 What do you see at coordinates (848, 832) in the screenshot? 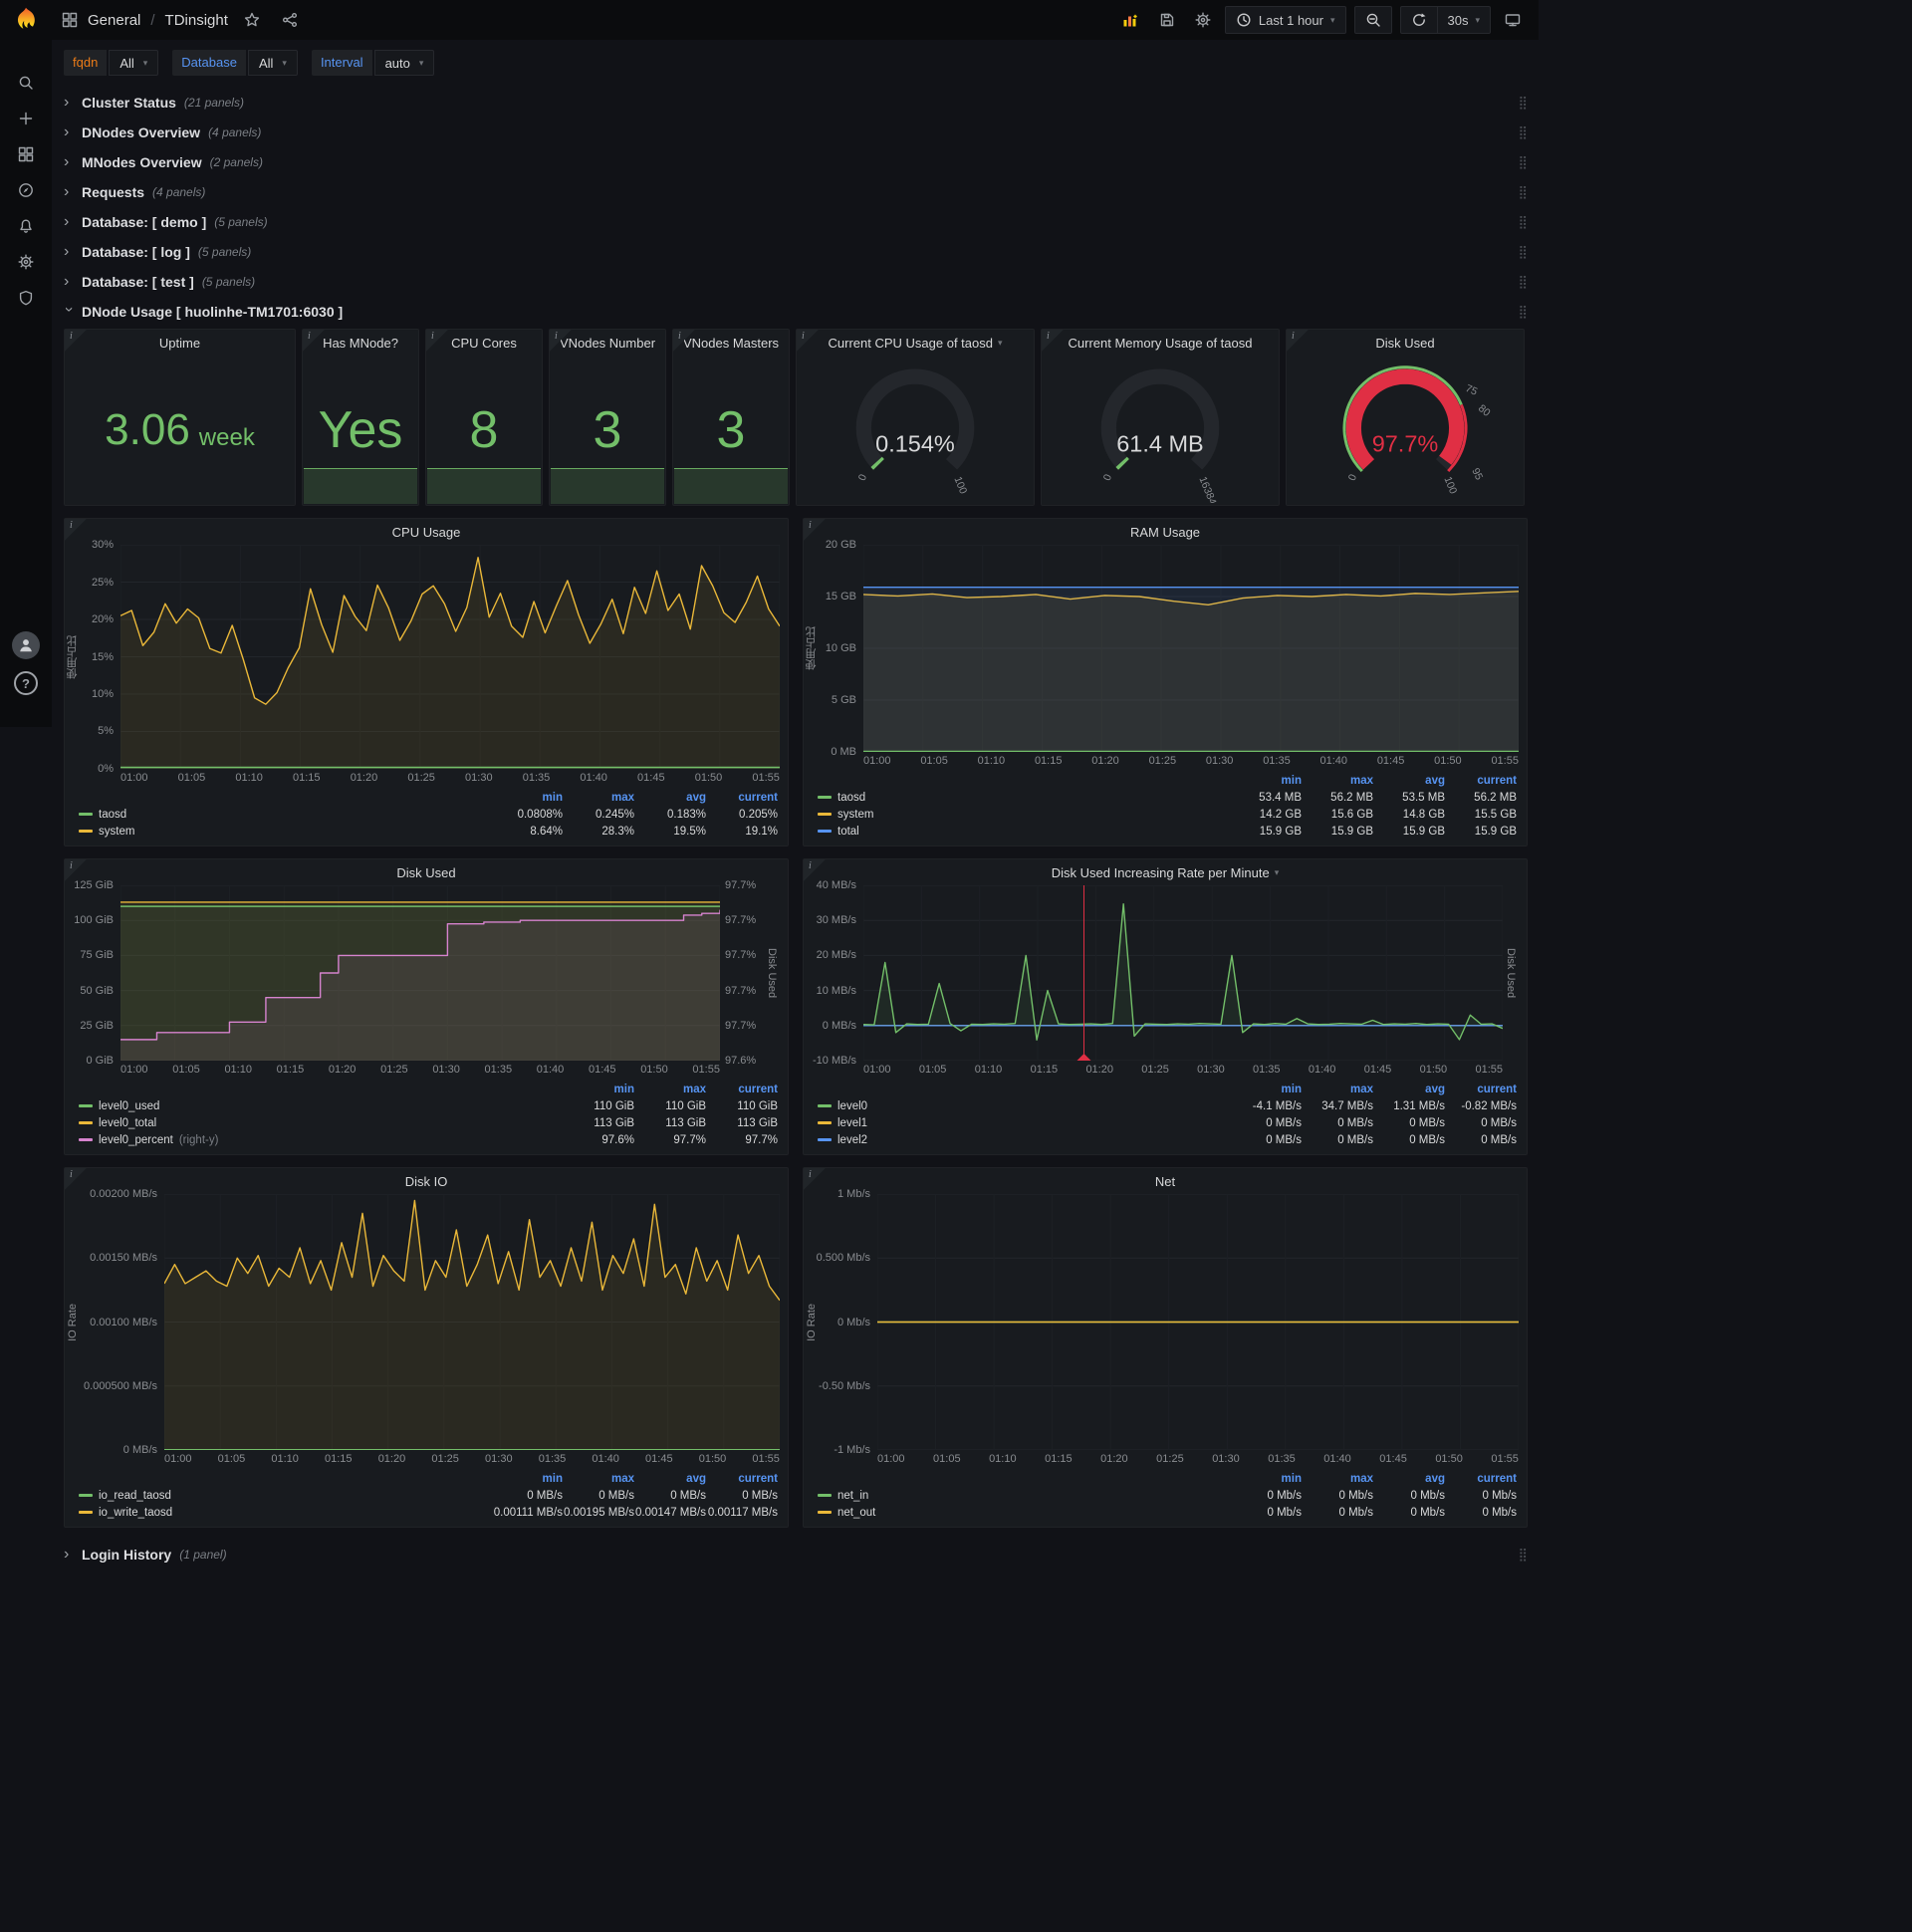
I see `legend-series-name: total` at bounding box center [848, 832].